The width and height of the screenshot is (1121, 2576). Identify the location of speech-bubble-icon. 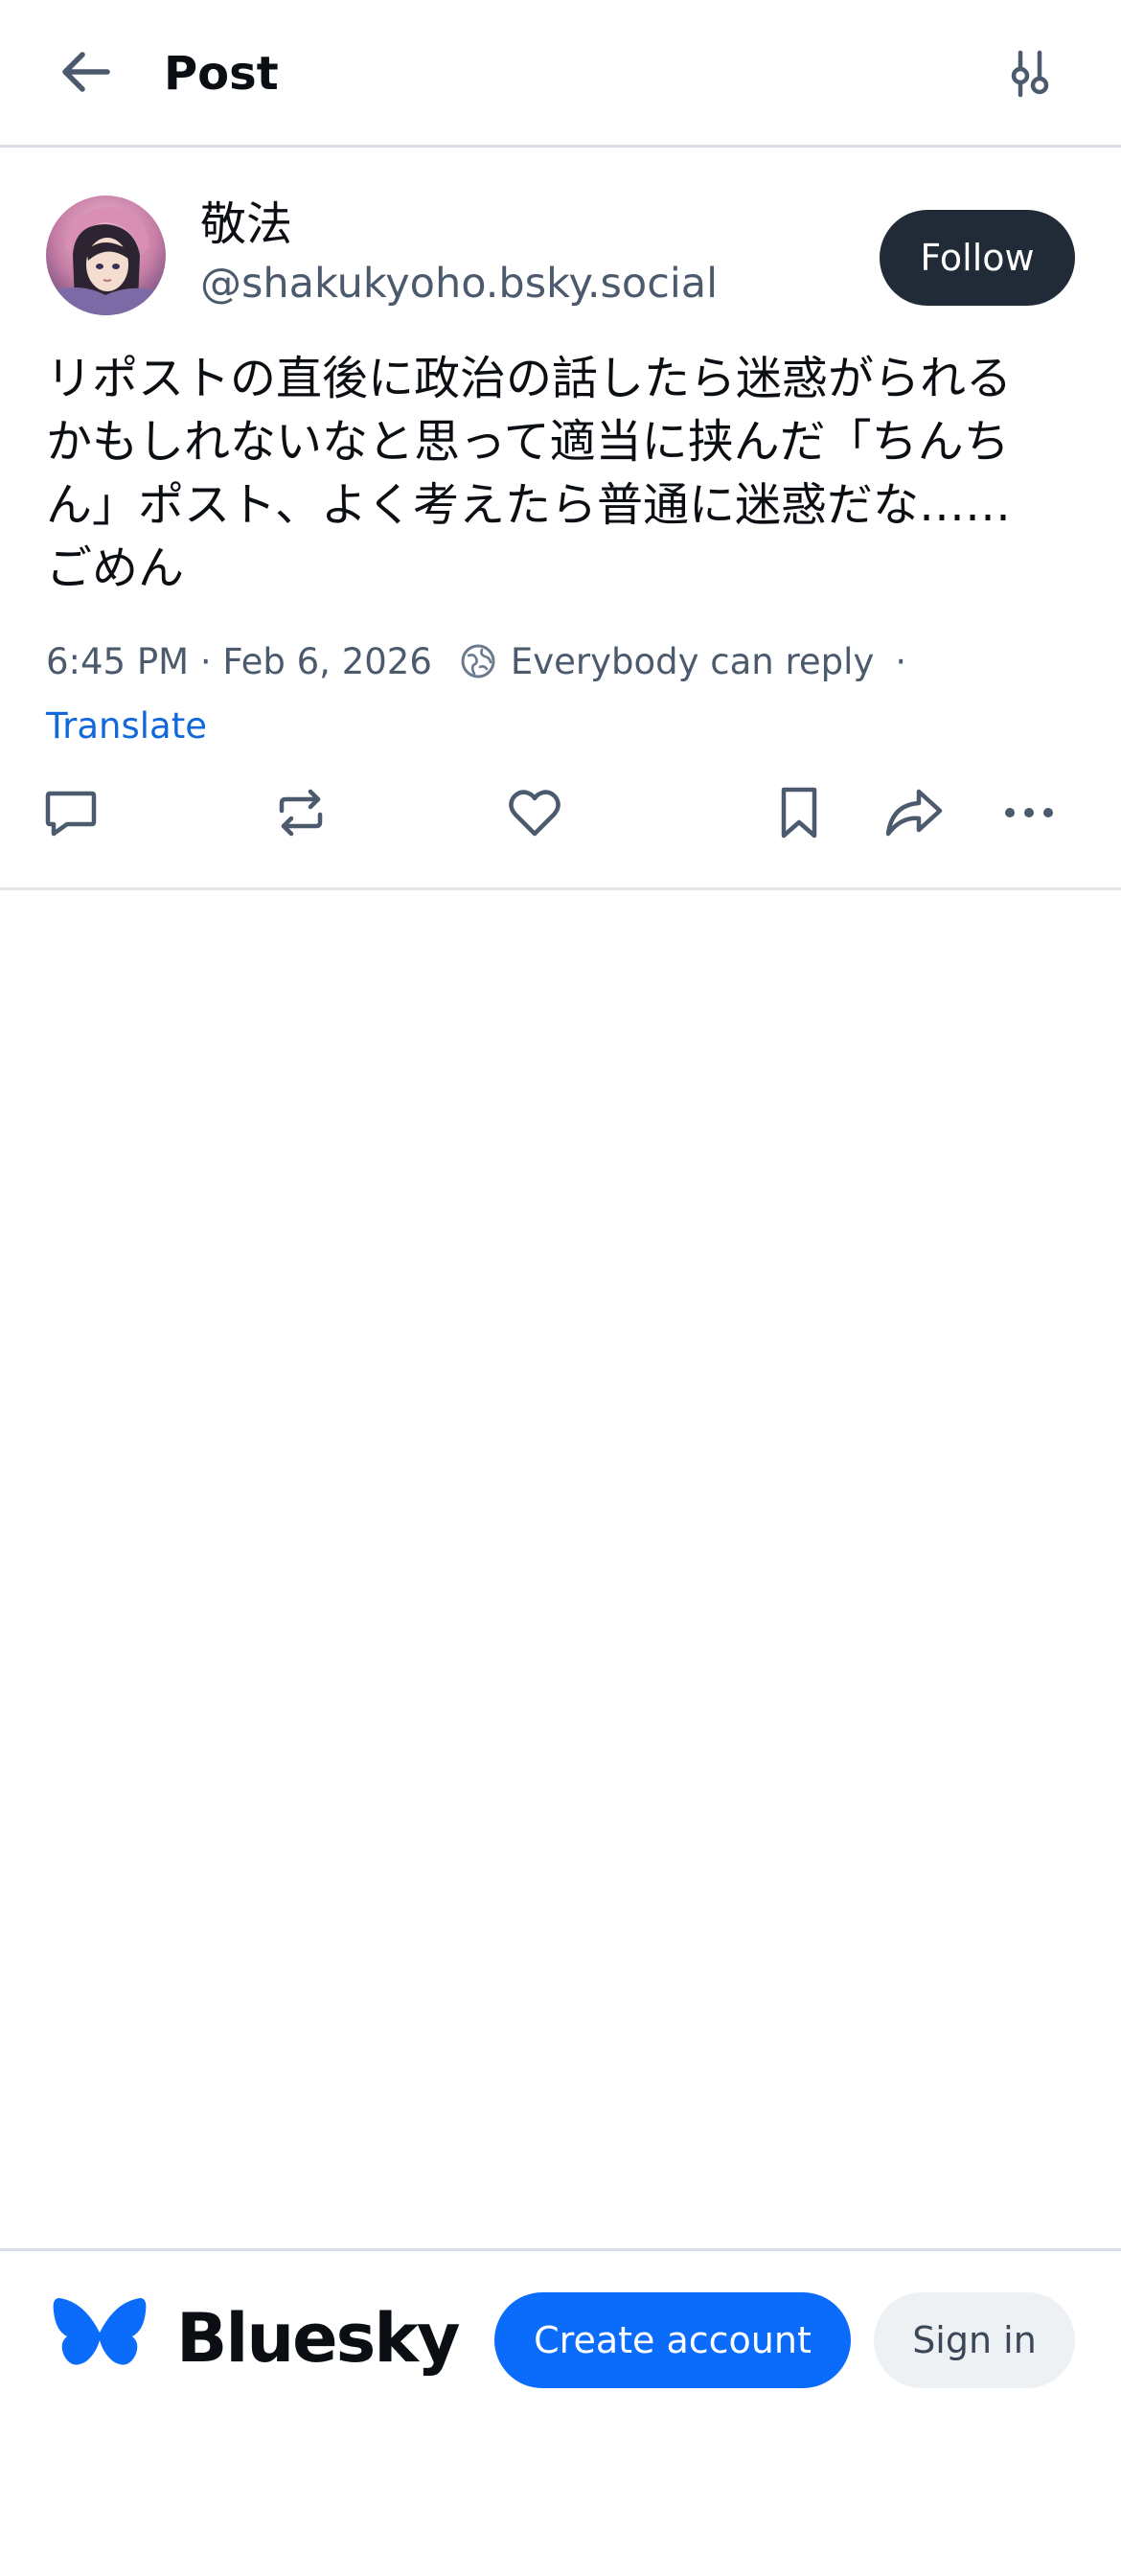
(71, 814).